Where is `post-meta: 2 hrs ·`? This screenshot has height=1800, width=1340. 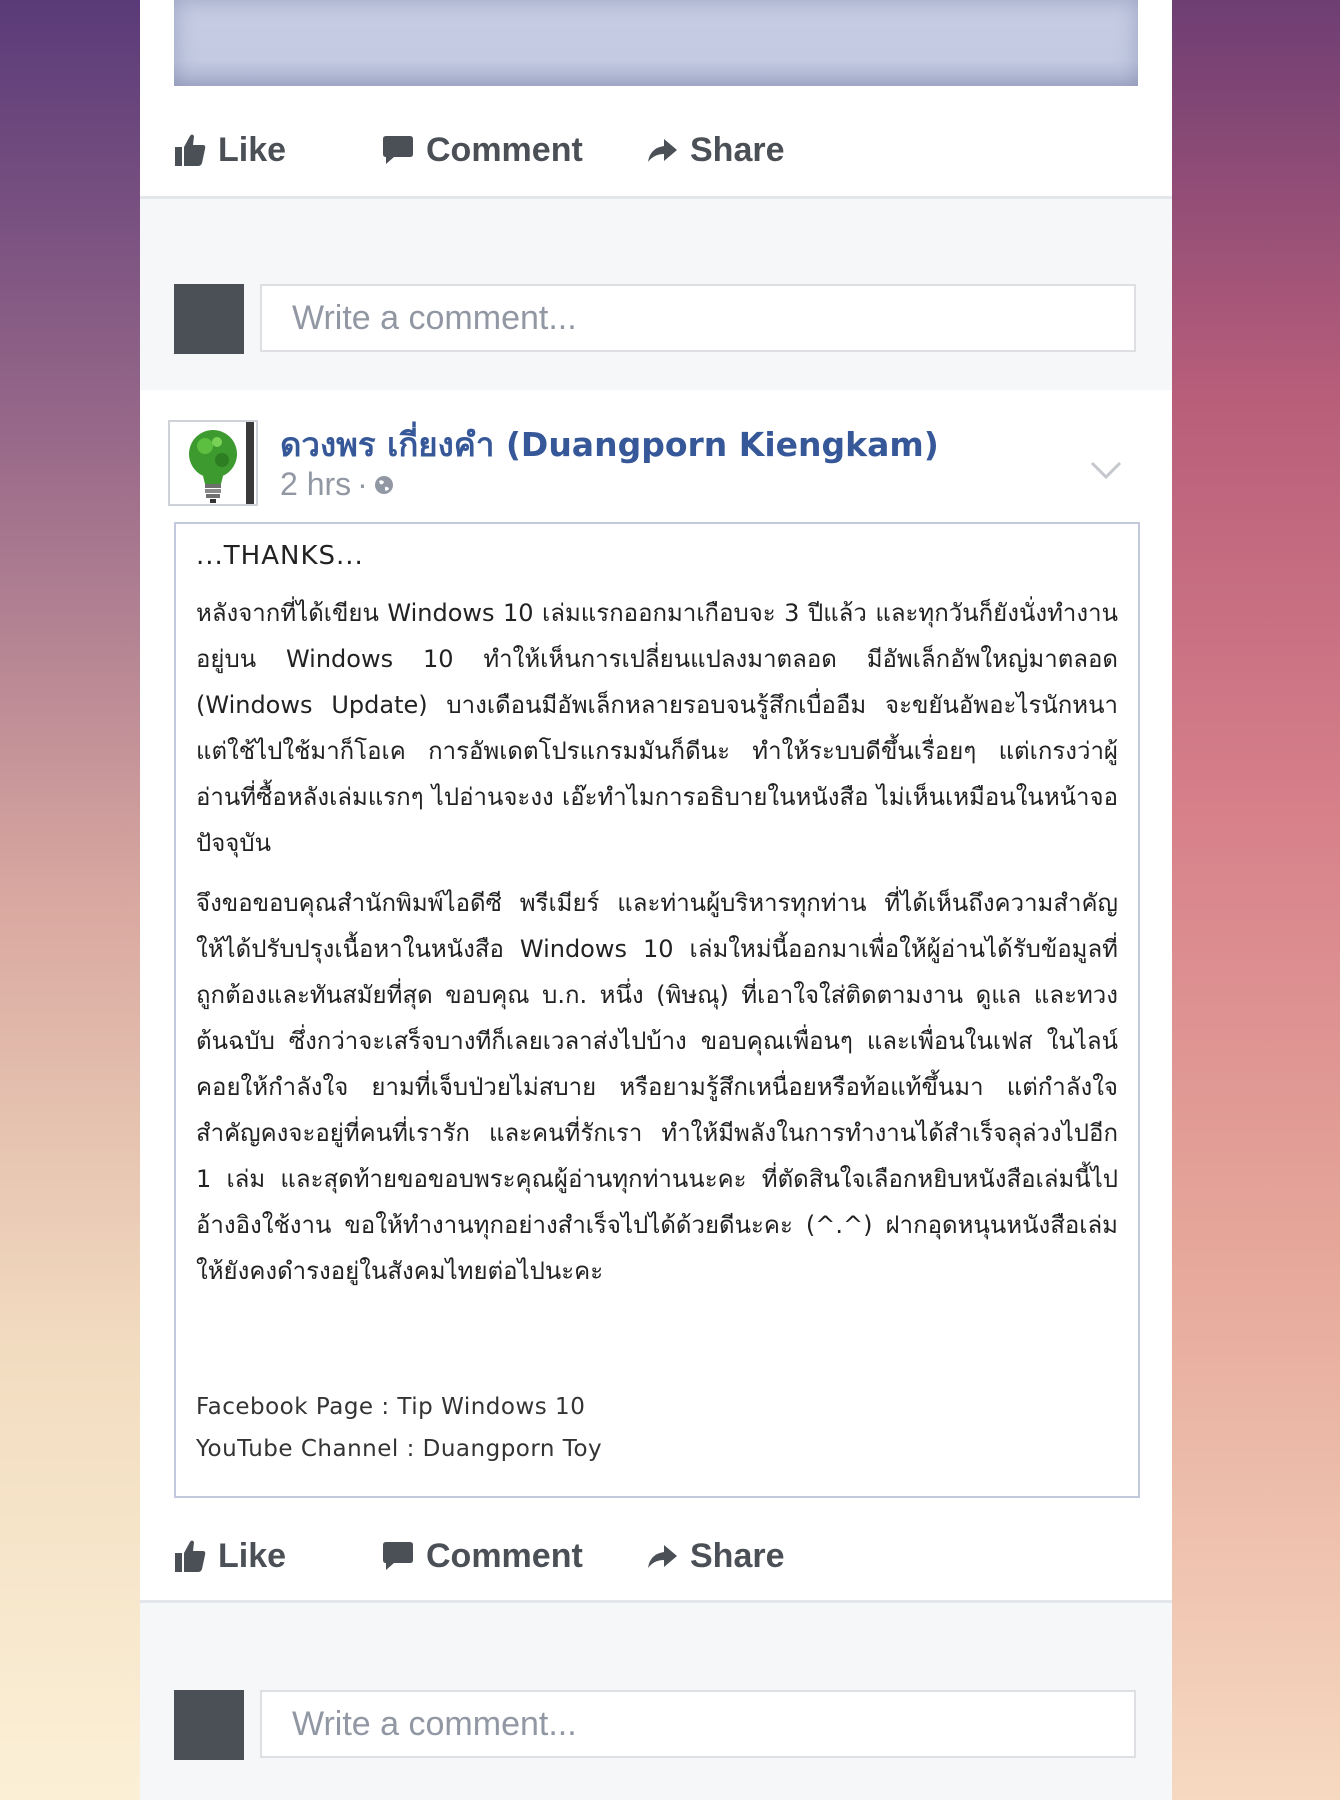
post-meta: 2 hrs · is located at coordinates (337, 484).